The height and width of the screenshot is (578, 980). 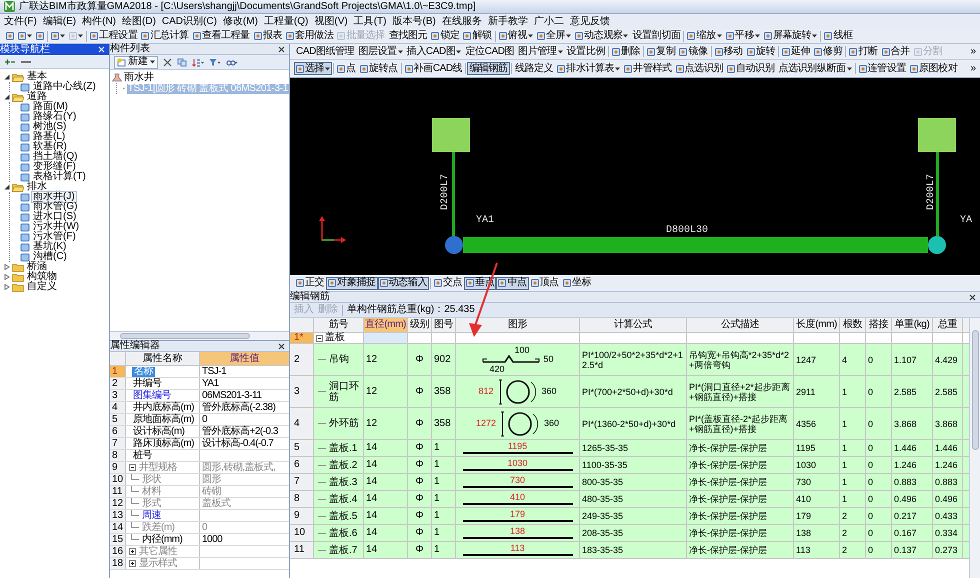 I want to click on toolbar-button: 修剪, so click(x=828, y=51).